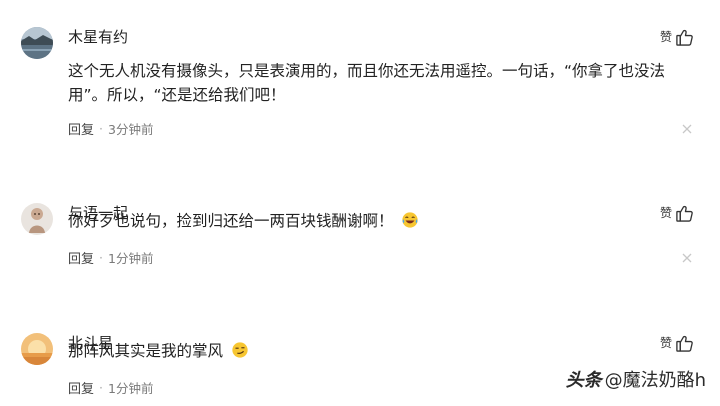 The width and height of the screenshot is (720, 406). What do you see at coordinates (98, 37) in the screenshot?
I see `username: 木星有约` at bounding box center [98, 37].